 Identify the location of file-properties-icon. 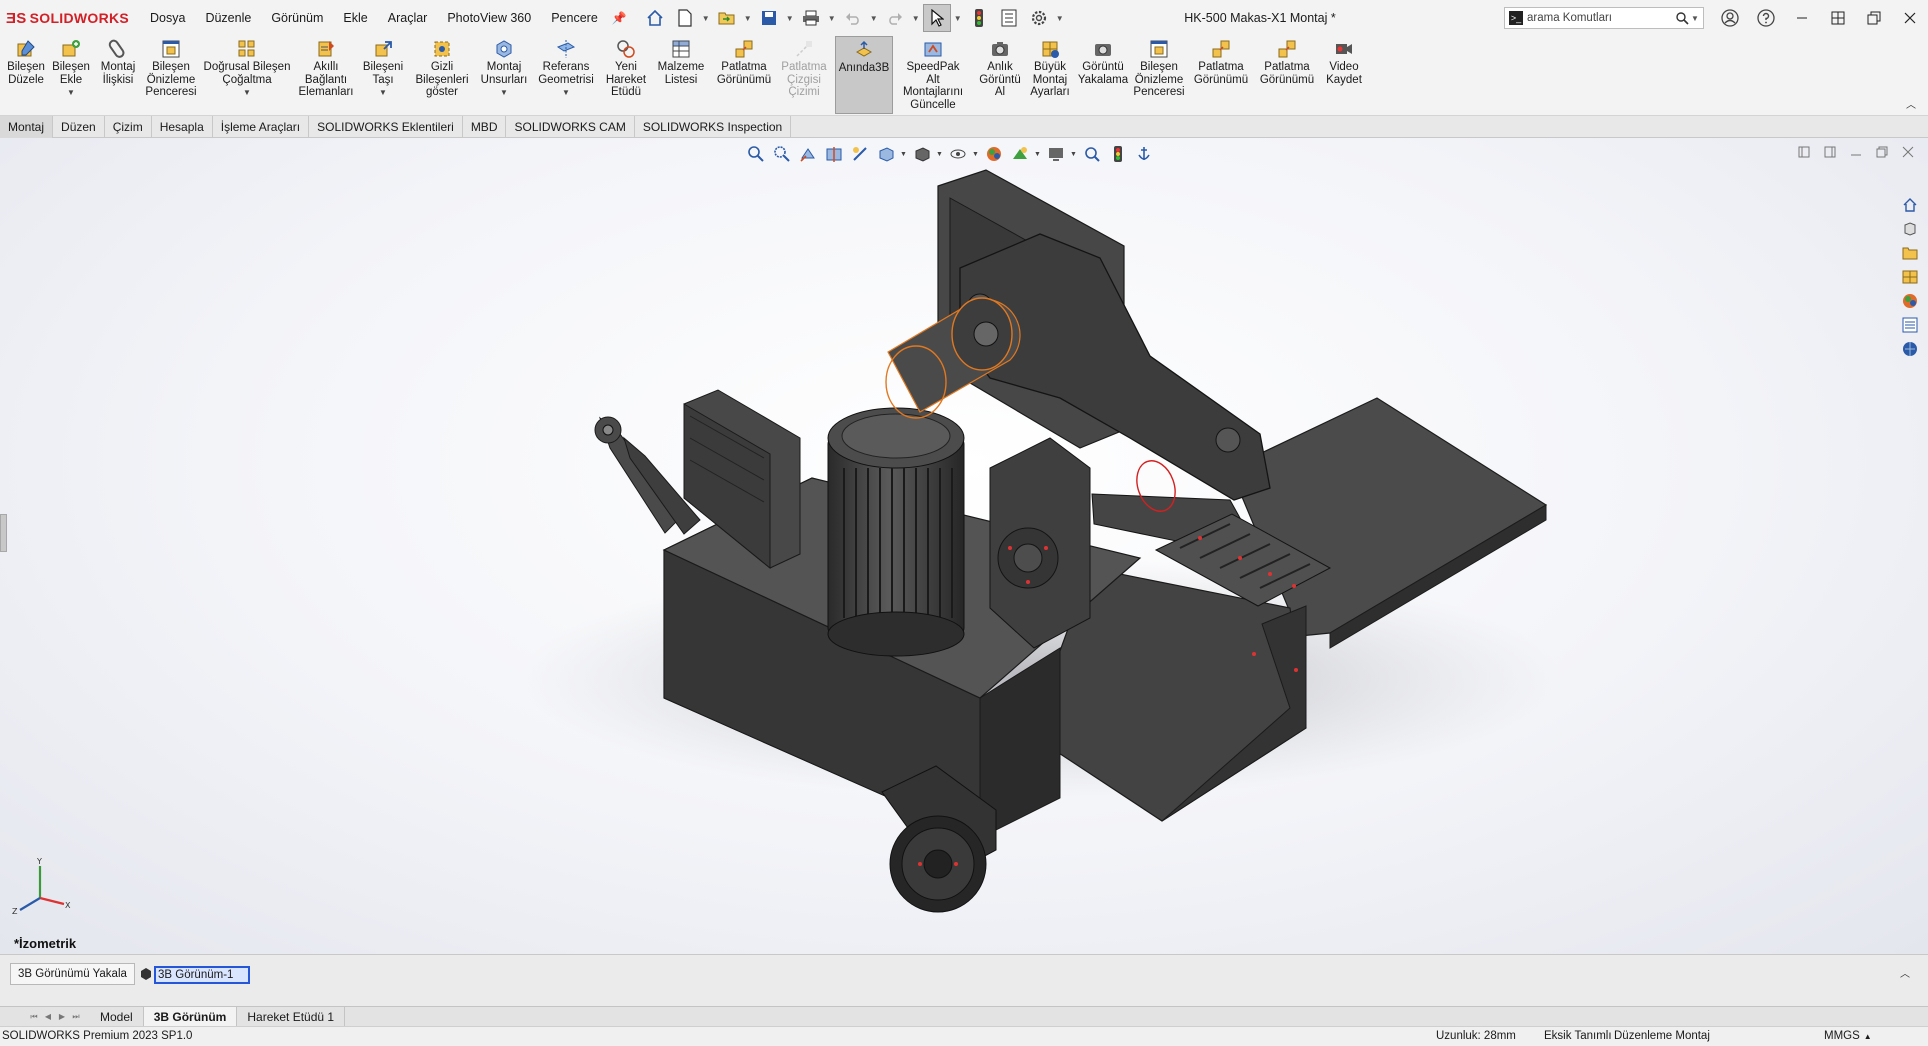
(1009, 18).